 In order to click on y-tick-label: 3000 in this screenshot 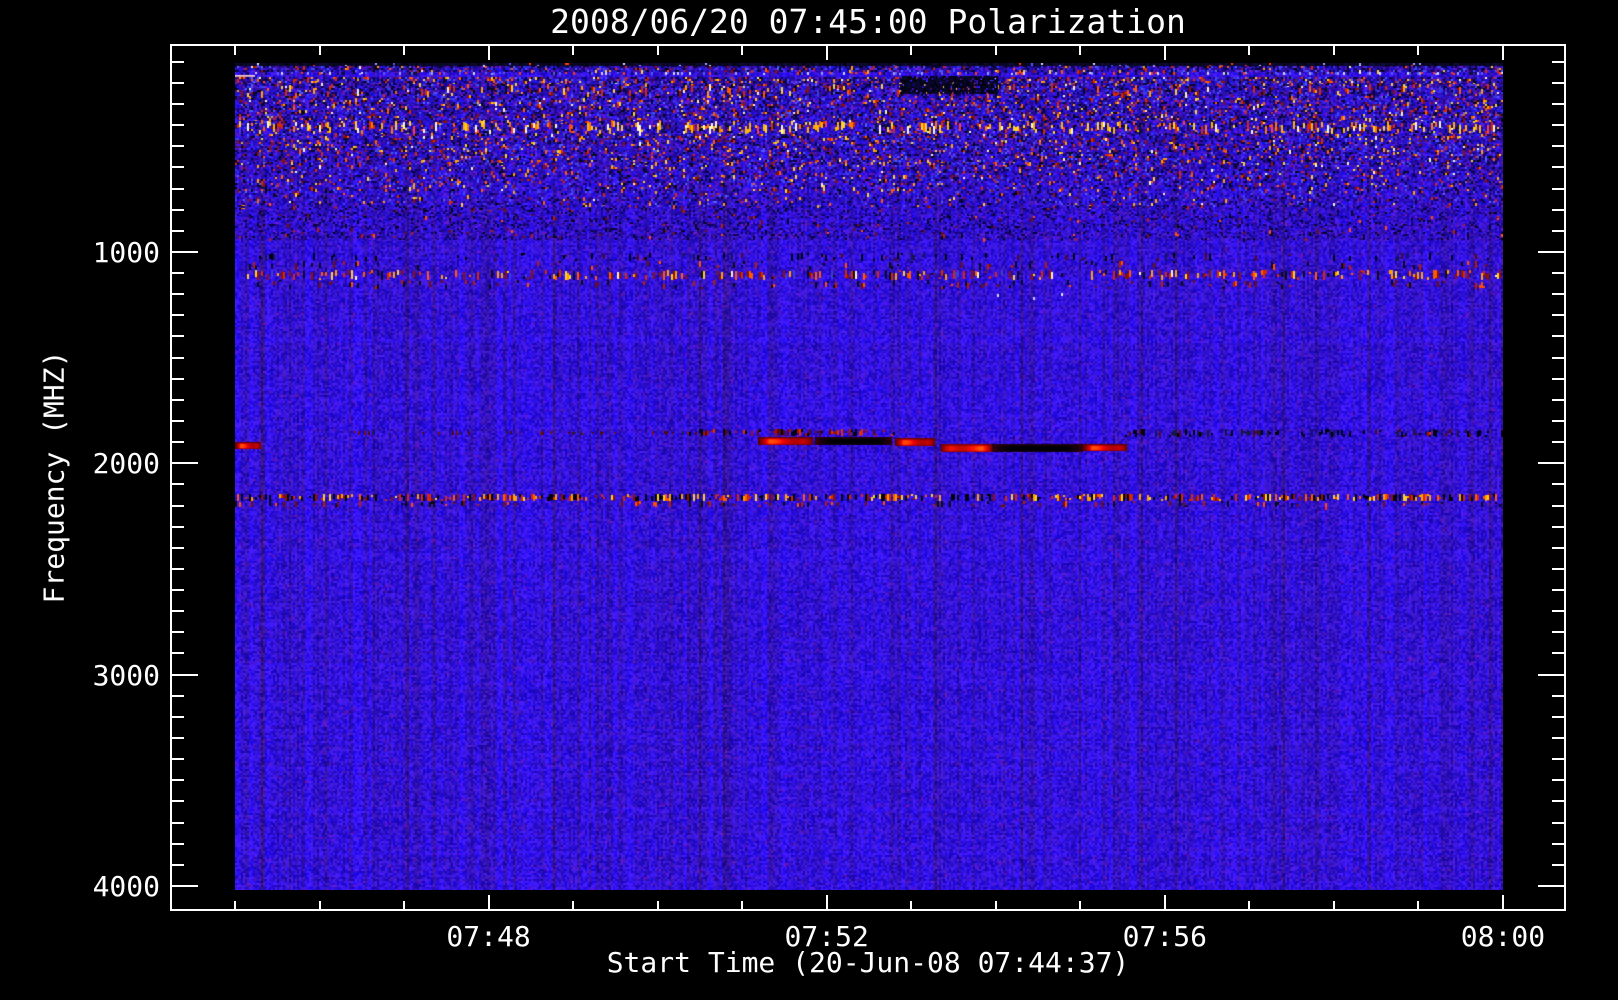, I will do `click(126, 675)`.